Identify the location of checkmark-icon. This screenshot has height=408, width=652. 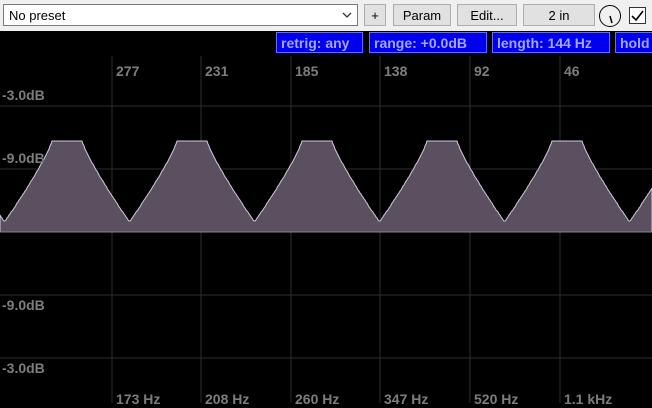
(637, 16).